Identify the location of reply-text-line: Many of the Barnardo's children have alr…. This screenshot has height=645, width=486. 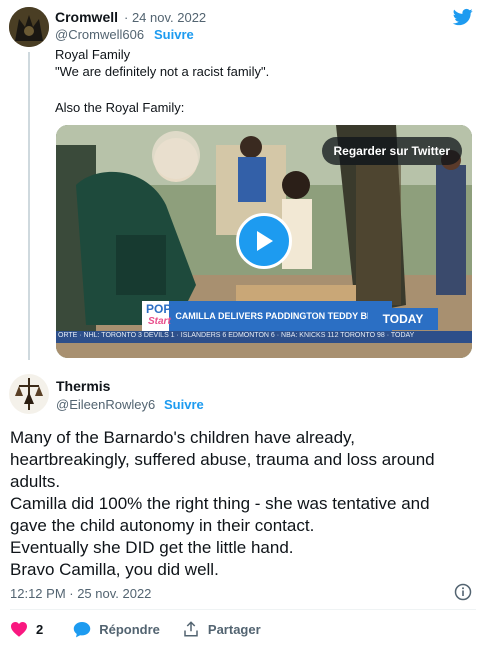
(183, 437).